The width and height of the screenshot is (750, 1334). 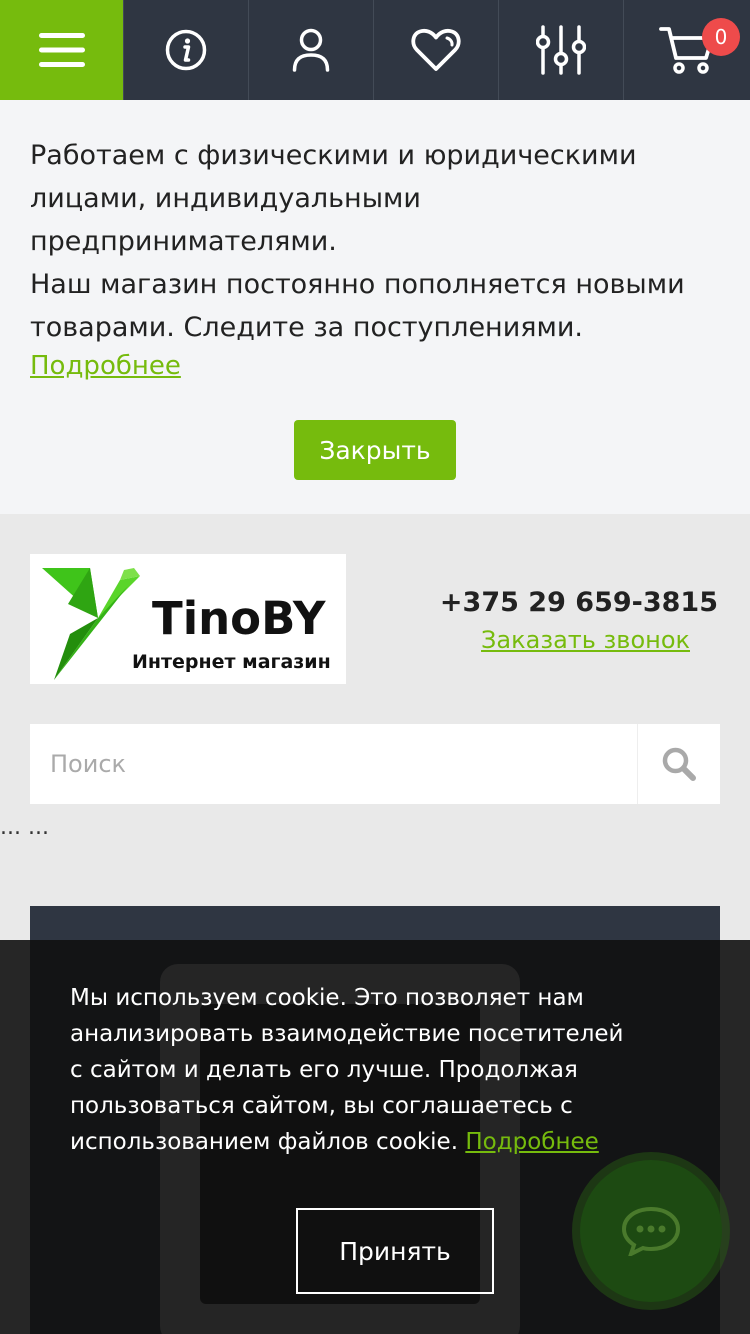 What do you see at coordinates (721, 37) in the screenshot?
I see `cart-count-badge: 0` at bounding box center [721, 37].